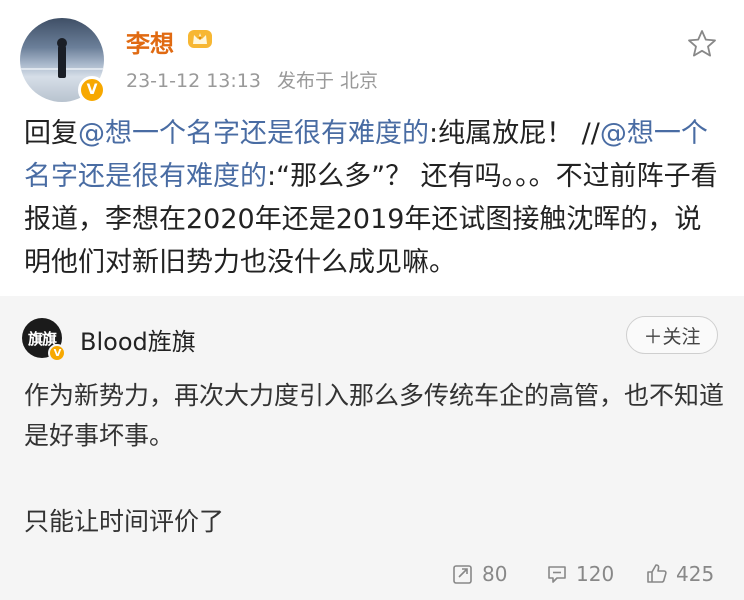 Image resolution: width=744 pixels, height=600 pixels. I want to click on like-count: 425, so click(695, 574).